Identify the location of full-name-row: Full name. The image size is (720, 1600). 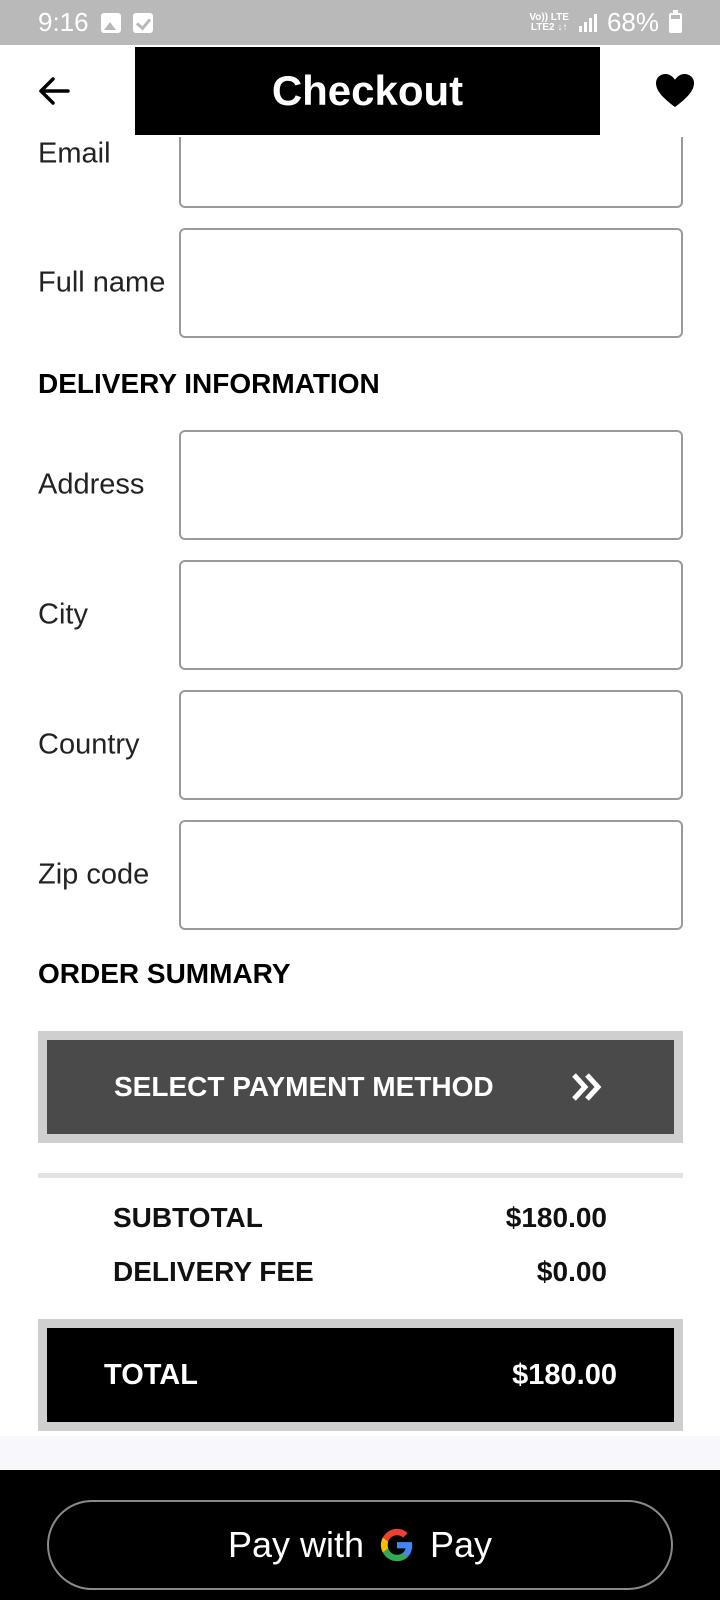
(360, 283).